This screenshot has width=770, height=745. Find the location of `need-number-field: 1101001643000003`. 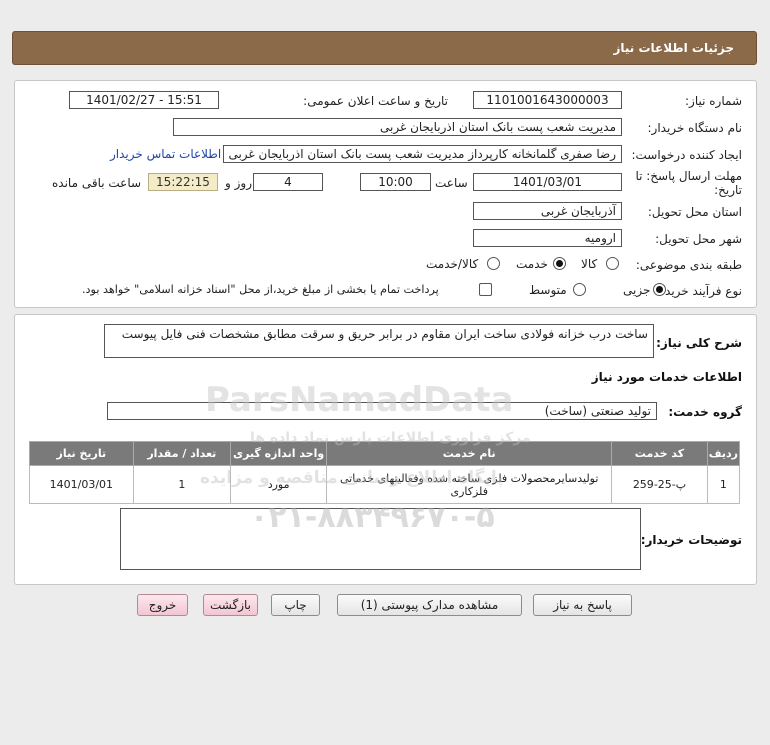

need-number-field: 1101001643000003 is located at coordinates (547, 100).